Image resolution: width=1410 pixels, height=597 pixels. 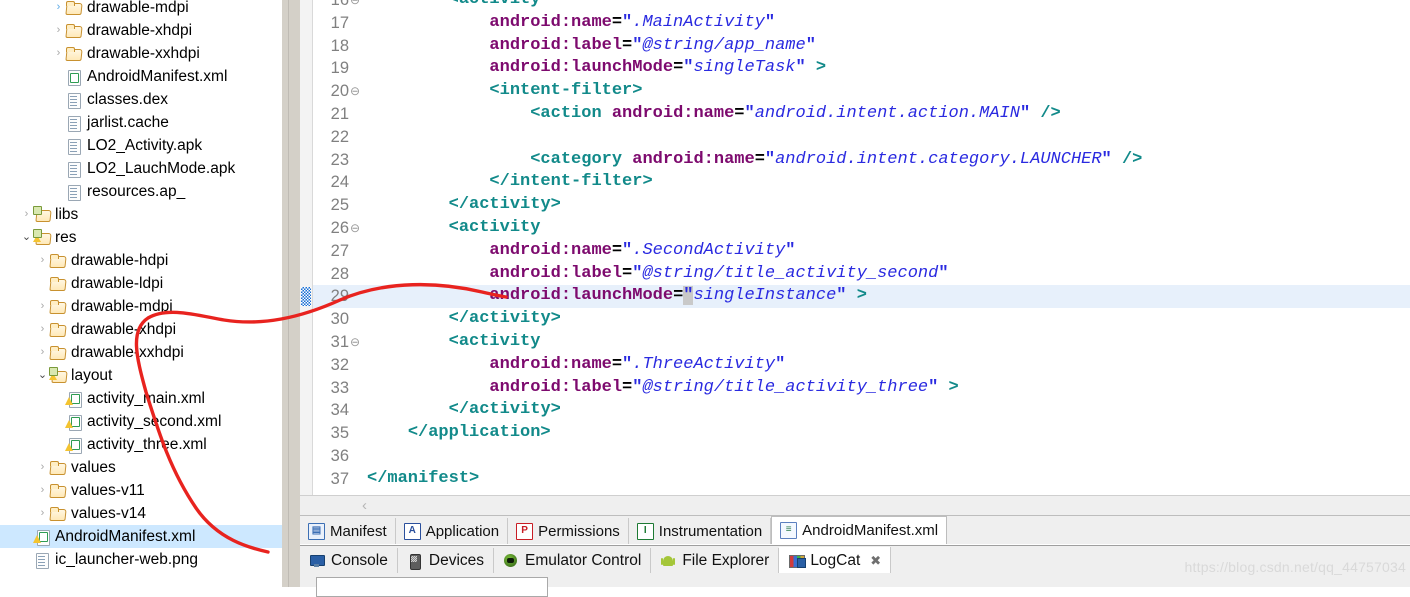 I want to click on tab-androidmanifest-xml: ≡ AndroidManifest.xml, so click(x=859, y=530).